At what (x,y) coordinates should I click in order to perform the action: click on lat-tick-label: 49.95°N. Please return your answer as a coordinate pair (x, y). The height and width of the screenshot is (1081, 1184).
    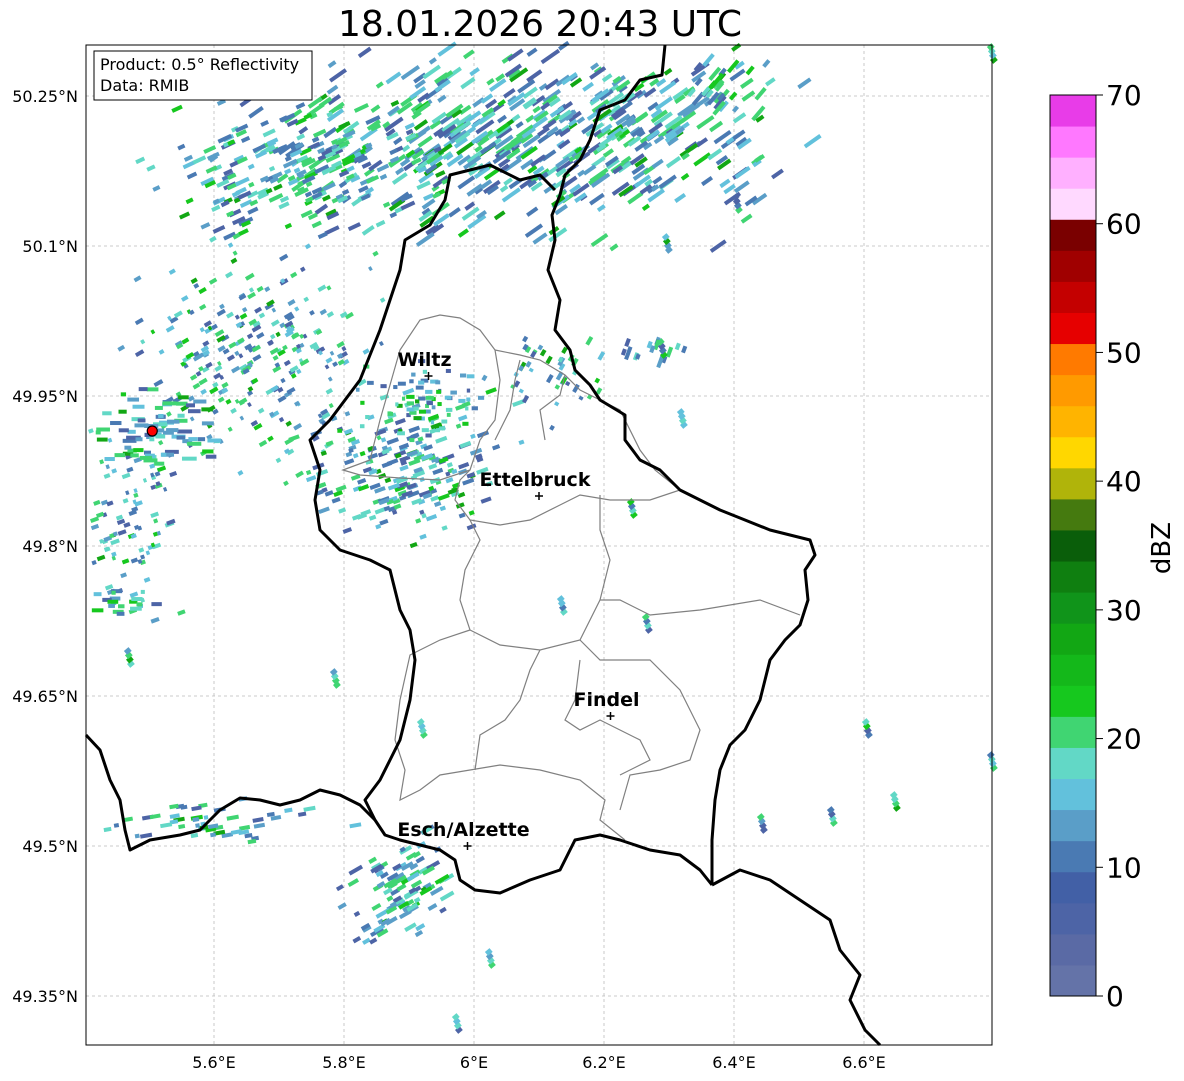
    Looking at the image, I should click on (45, 396).